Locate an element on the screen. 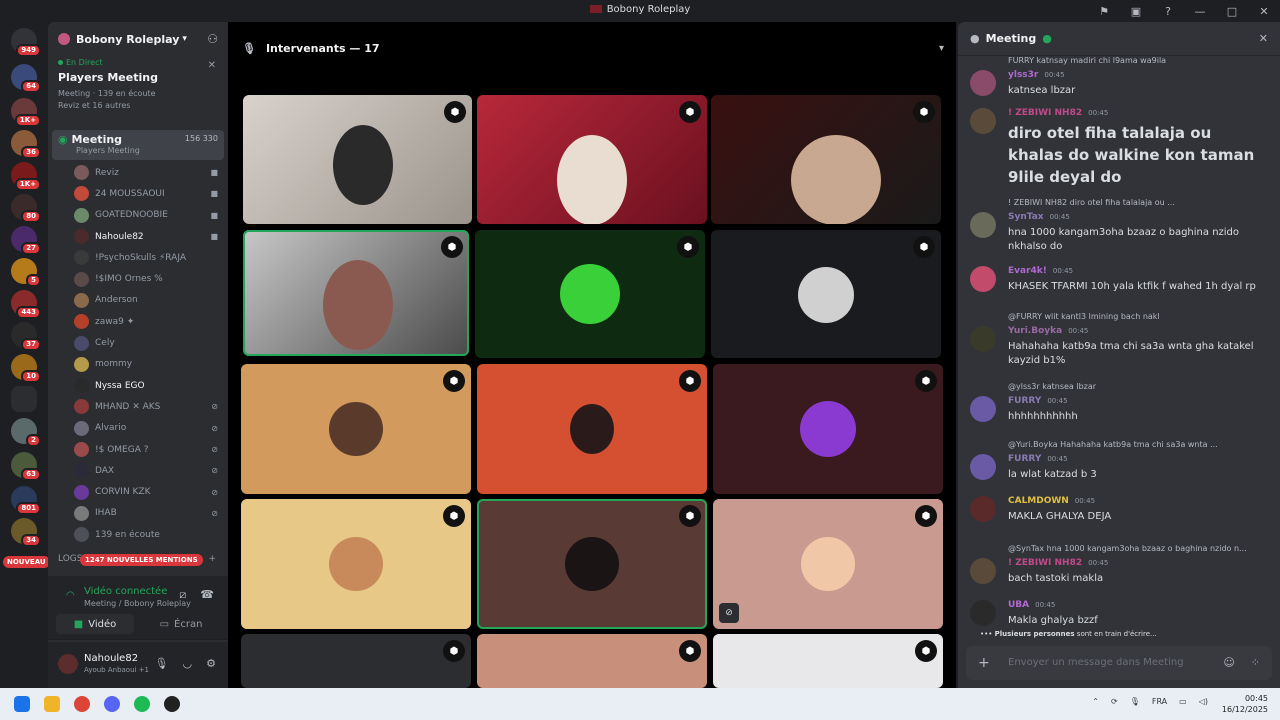 The height and width of the screenshot is (720, 1280). voice-user: mommy is located at coordinates (138, 364).